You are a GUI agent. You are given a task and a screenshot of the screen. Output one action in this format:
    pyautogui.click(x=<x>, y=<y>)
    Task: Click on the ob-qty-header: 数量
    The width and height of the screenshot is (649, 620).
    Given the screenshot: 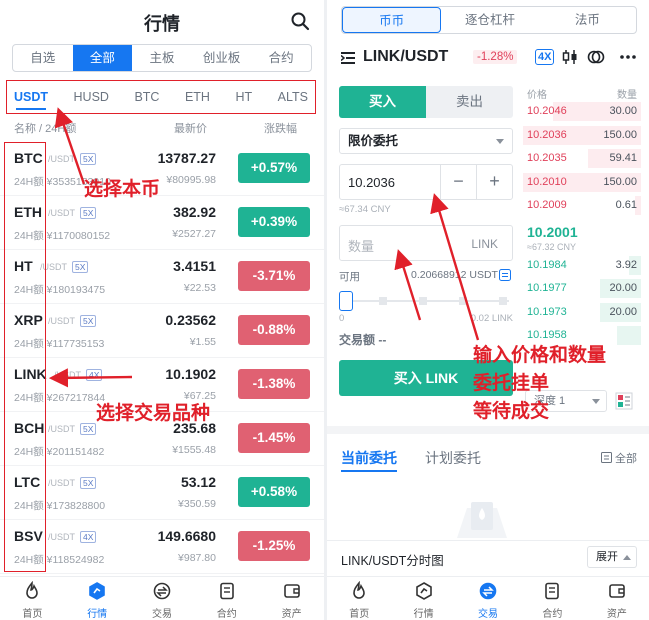 What is the action you would take?
    pyautogui.click(x=627, y=95)
    